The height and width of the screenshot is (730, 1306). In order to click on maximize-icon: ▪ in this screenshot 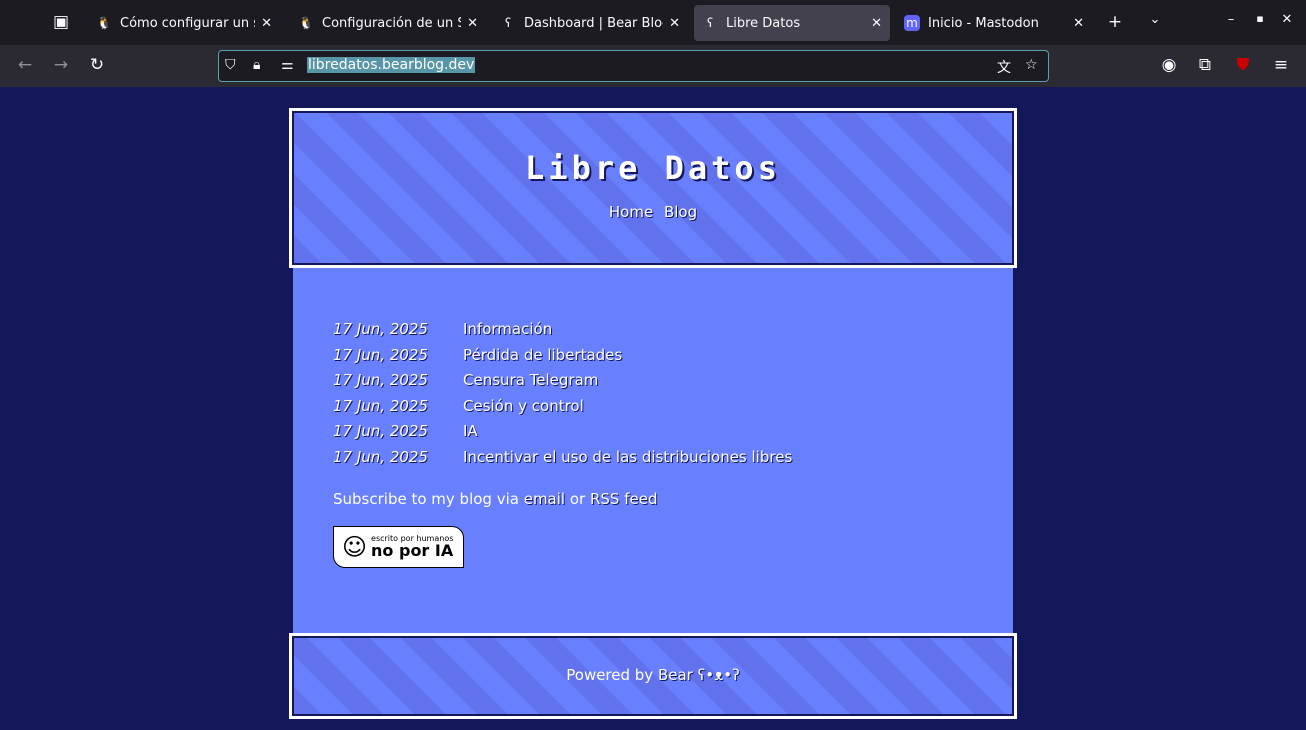, I will do `click(1260, 18)`.